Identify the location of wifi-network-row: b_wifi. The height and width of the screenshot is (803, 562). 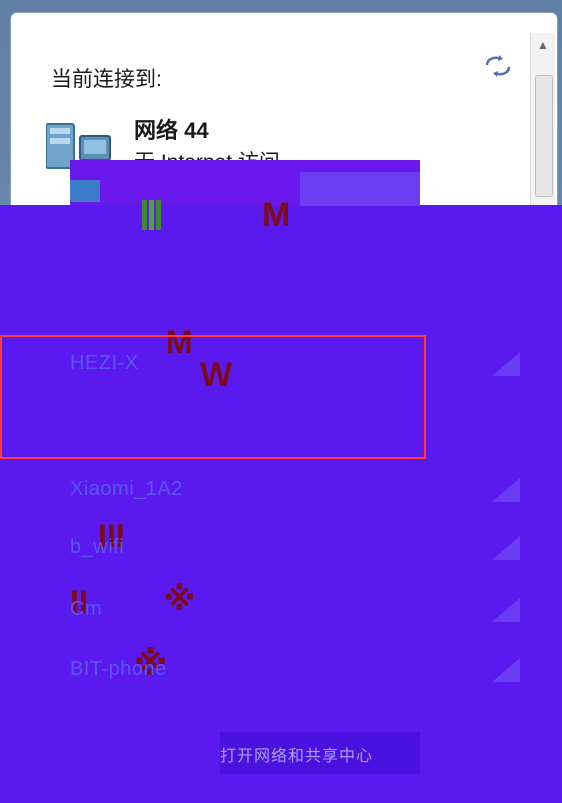
(305, 549).